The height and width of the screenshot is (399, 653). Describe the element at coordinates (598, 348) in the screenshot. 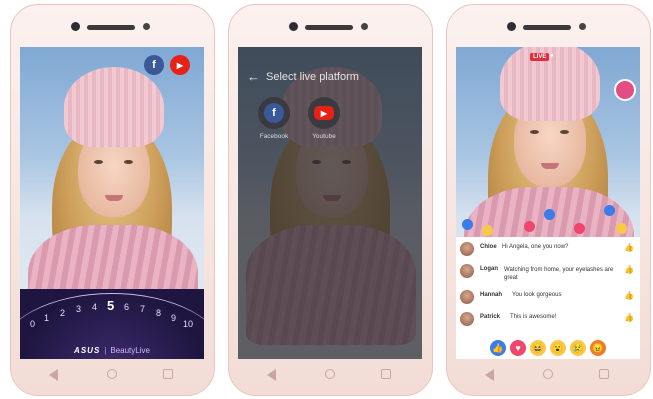

I see `angry-reaction-icon: 😠` at that location.